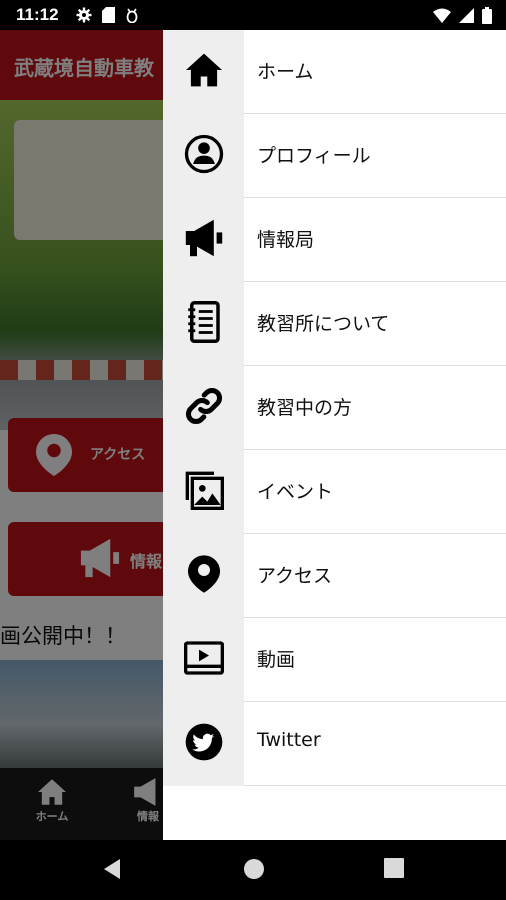 This screenshot has height=900, width=506. I want to click on drawer-item-about-school: 教習所について, so click(334, 324).